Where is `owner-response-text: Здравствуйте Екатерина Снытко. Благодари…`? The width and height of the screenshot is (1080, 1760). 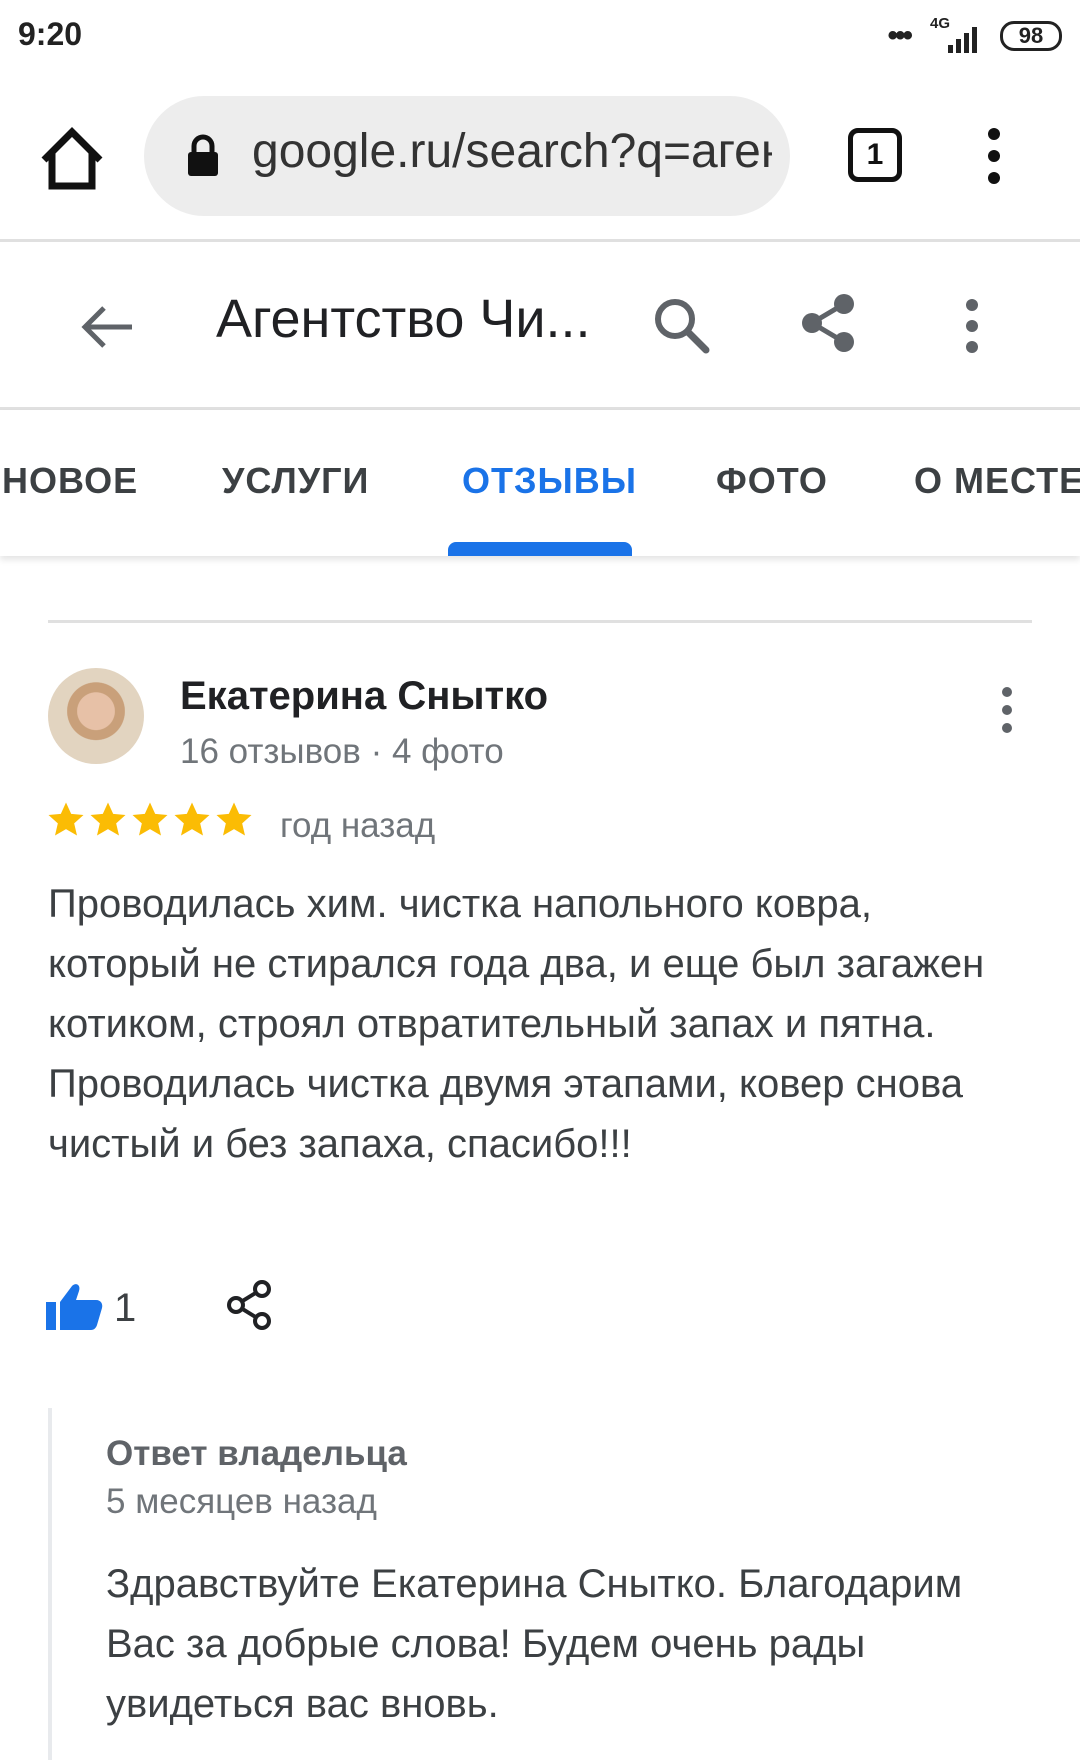
owner-response-text: Здравствуйте Екатерина Снытко. Благодари… is located at coordinates (534, 1644).